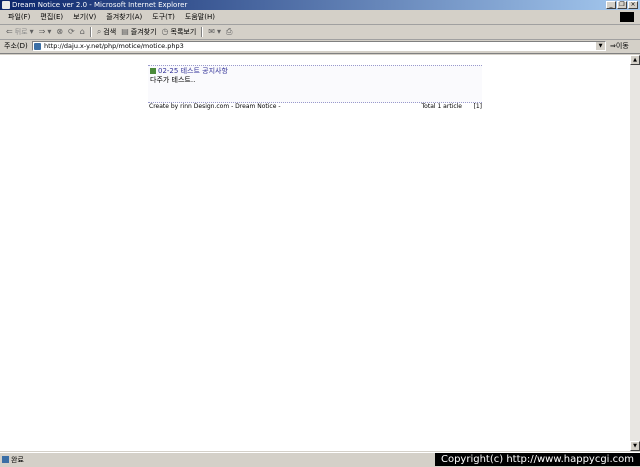  Describe the element at coordinates (153, 71) in the screenshot. I see `notice-icon` at that location.